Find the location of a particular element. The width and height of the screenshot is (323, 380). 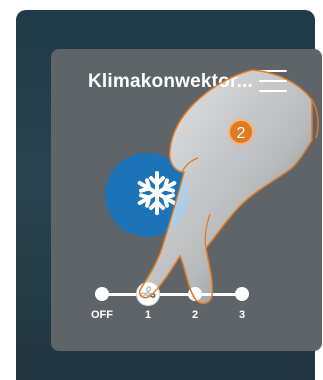

fan-level-label: OFF is located at coordinates (102, 315).